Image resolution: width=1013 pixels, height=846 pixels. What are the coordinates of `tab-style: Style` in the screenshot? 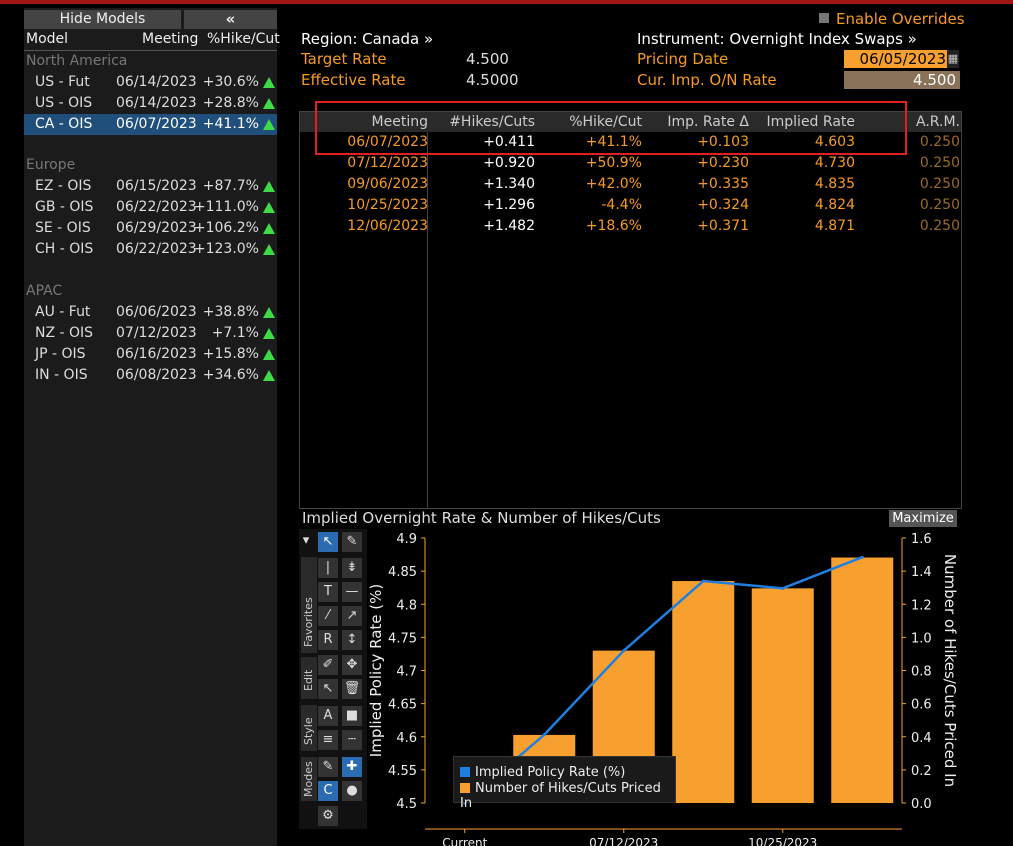 It's located at (309, 728).